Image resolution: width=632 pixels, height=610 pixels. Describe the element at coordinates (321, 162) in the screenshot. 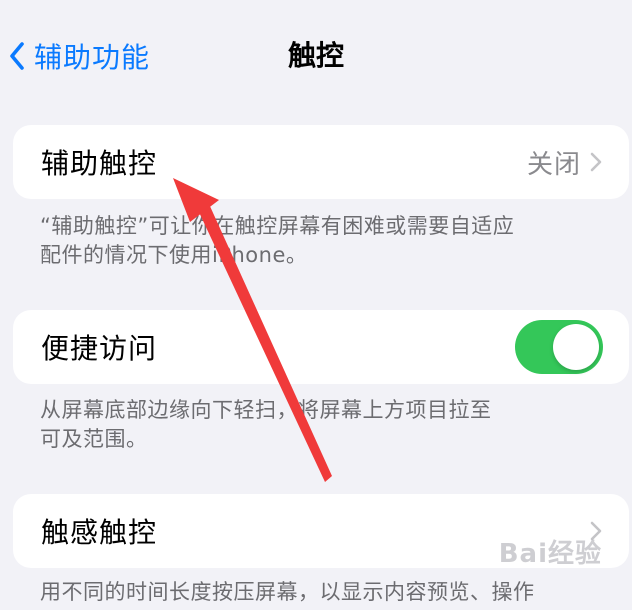

I see `assistive-touch-row: 辅助触控 关闭` at that location.